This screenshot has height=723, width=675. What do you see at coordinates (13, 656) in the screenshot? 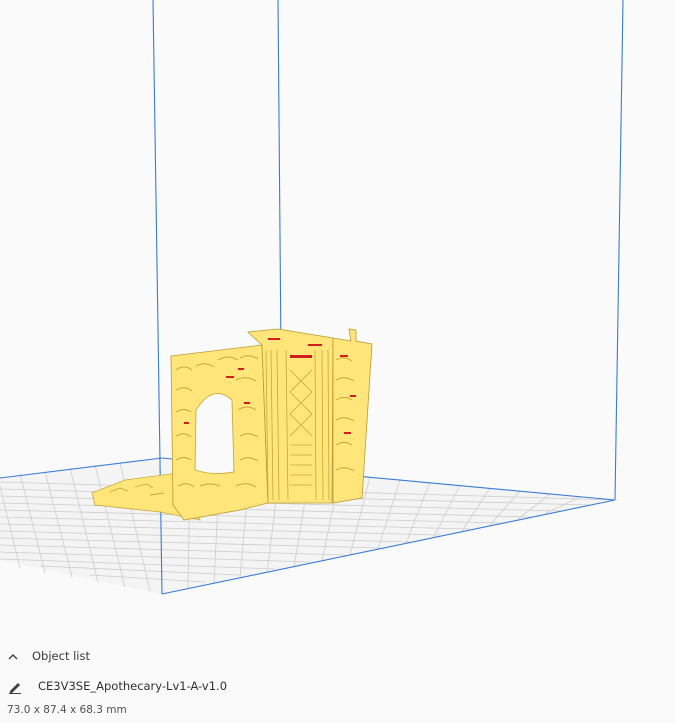
I see `chevron-up-icon` at bounding box center [13, 656].